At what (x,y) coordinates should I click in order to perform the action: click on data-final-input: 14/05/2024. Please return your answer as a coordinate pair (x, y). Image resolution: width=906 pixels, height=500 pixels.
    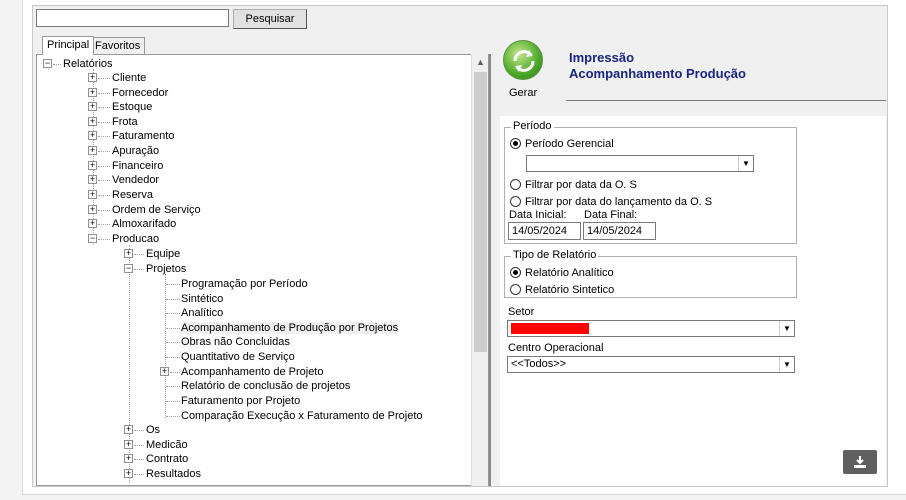
    Looking at the image, I should click on (619, 231).